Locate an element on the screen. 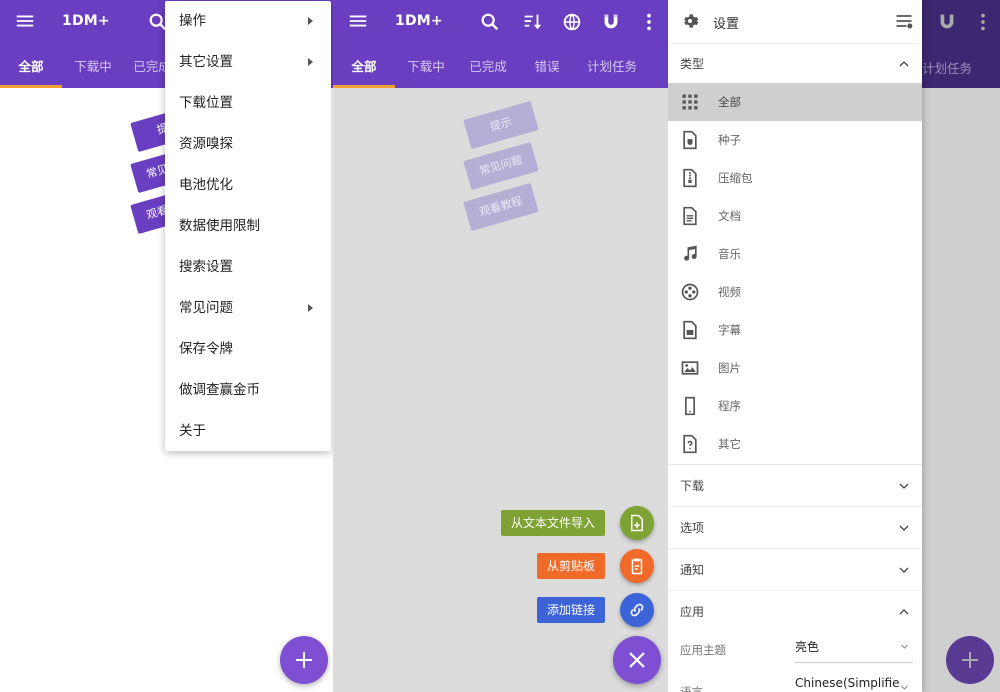 The image size is (1000, 692). section-notifications: 通知 is located at coordinates (795, 570).